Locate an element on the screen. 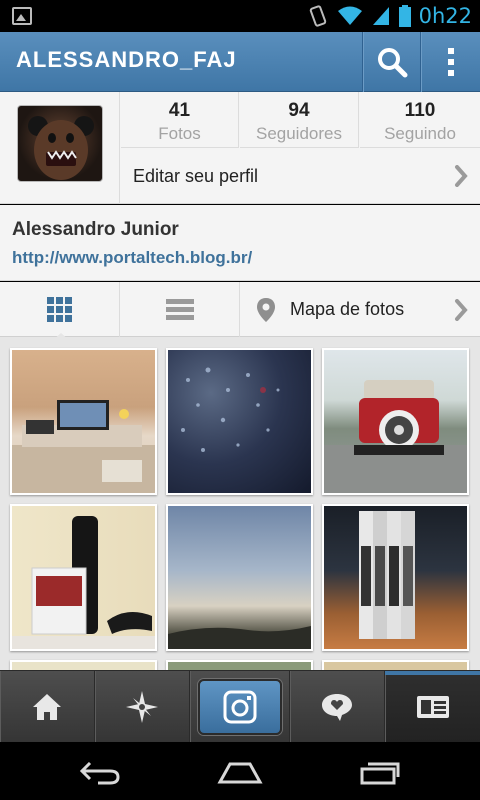  followers-count-value: 94 is located at coordinates (299, 110).